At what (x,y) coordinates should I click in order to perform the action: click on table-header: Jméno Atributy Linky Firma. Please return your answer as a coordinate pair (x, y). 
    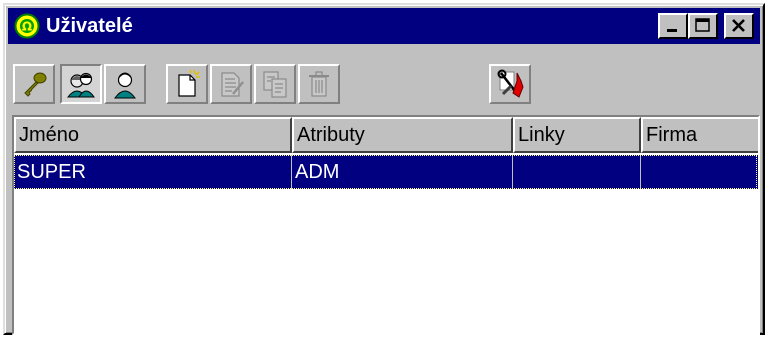
    Looking at the image, I should click on (386, 135).